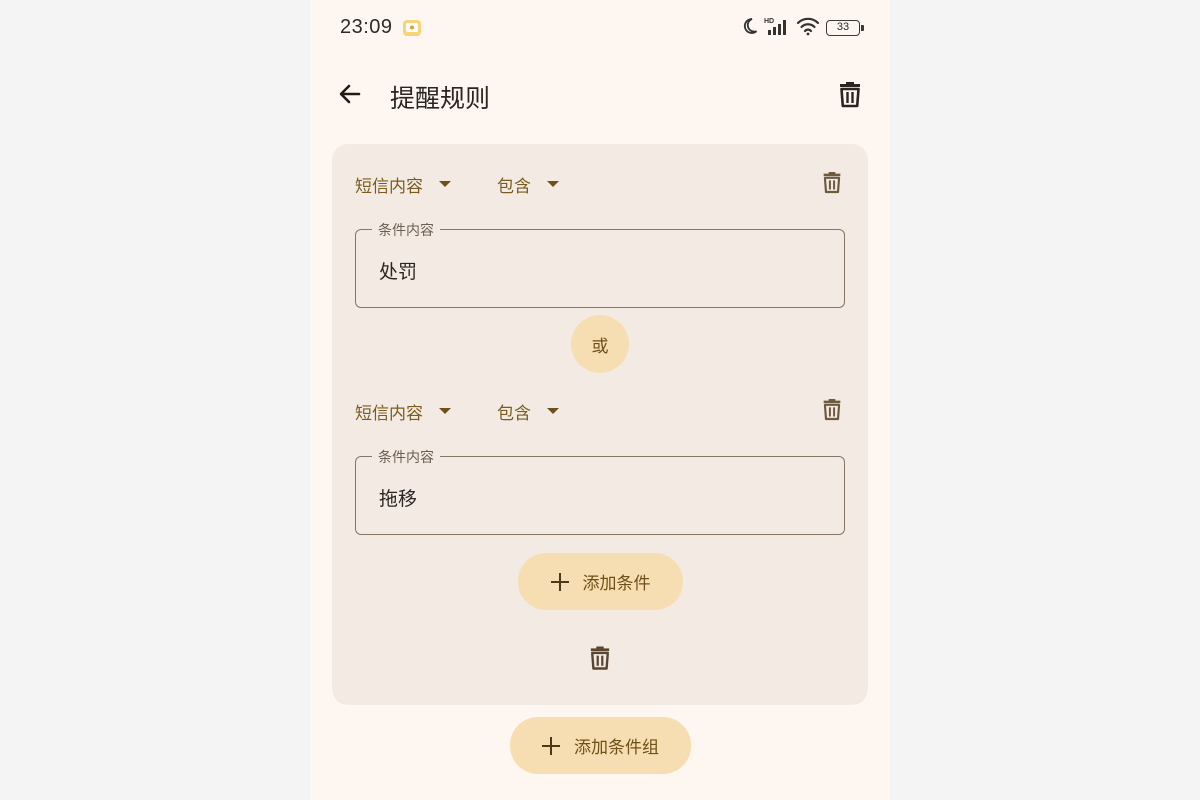  Describe the element at coordinates (440, 98) in the screenshot. I see `page-title: 提醒规则` at that location.